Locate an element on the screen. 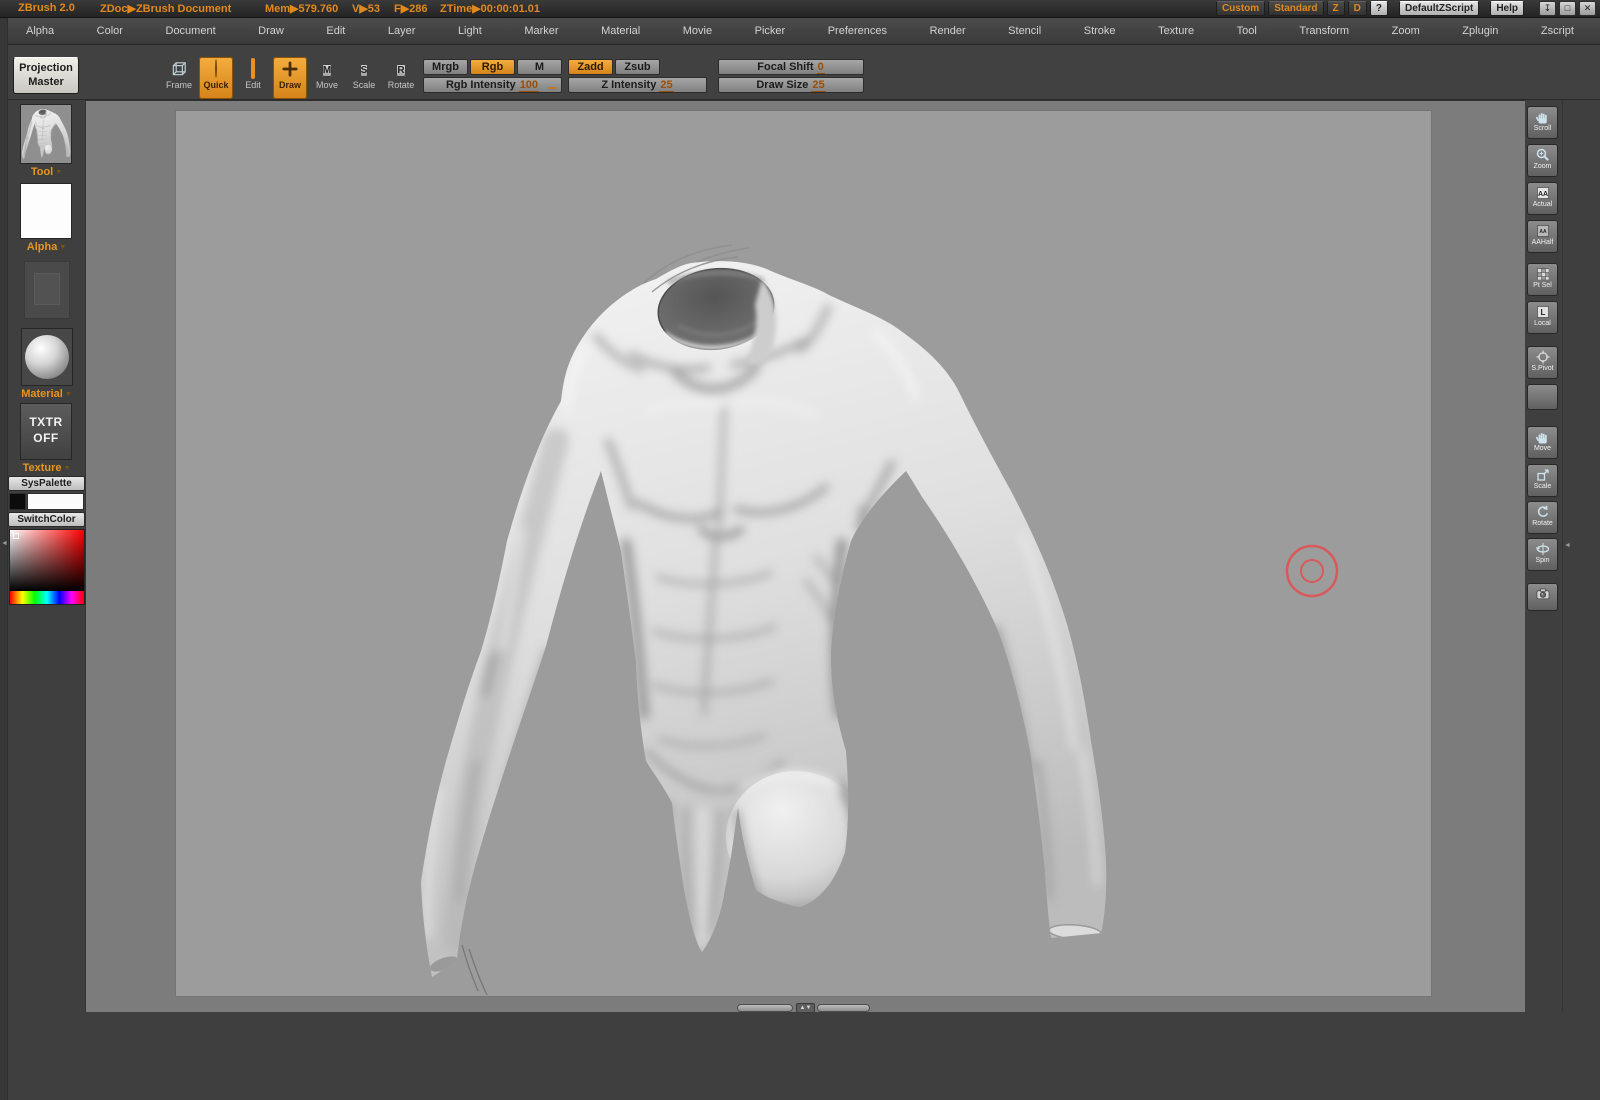  right-tool-ptsel: Pt Sel is located at coordinates (1542, 279).